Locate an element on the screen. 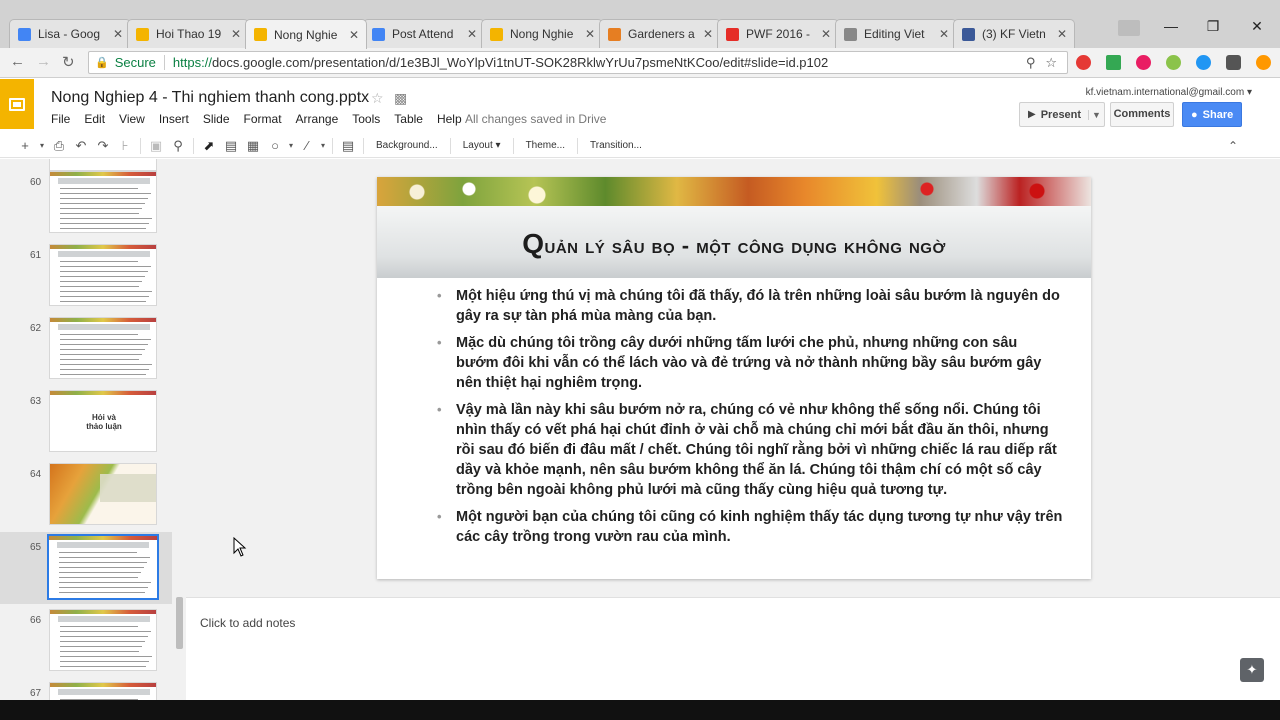 This screenshot has height=720, width=1280. folder-icon: ▩ is located at coordinates (400, 98).